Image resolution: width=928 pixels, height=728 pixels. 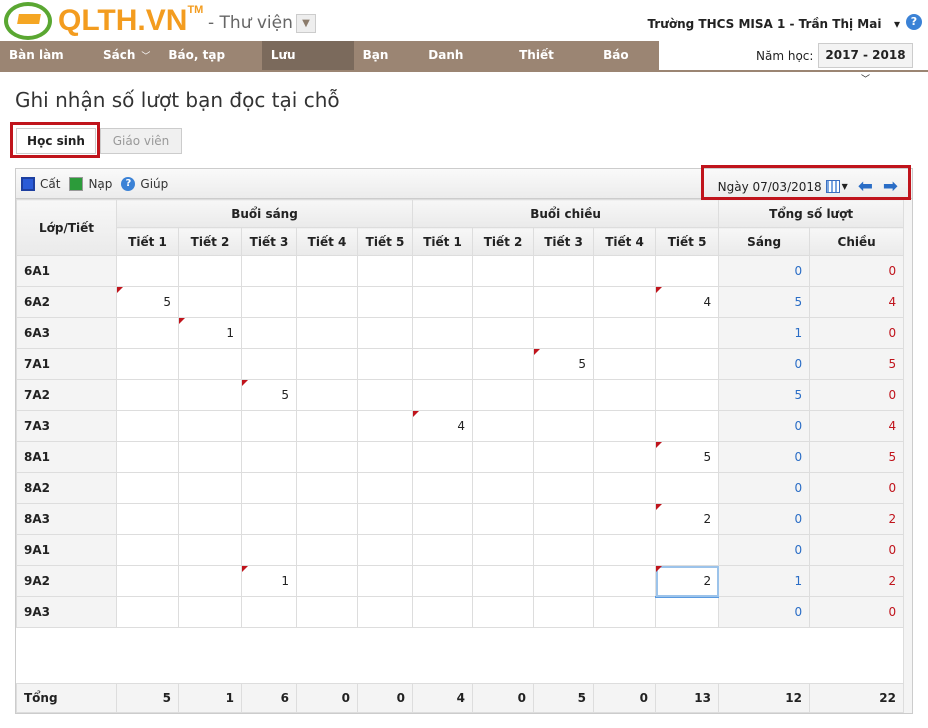 What do you see at coordinates (626, 66) in the screenshot?
I see `nav-item: Báo cáo` at bounding box center [626, 66].